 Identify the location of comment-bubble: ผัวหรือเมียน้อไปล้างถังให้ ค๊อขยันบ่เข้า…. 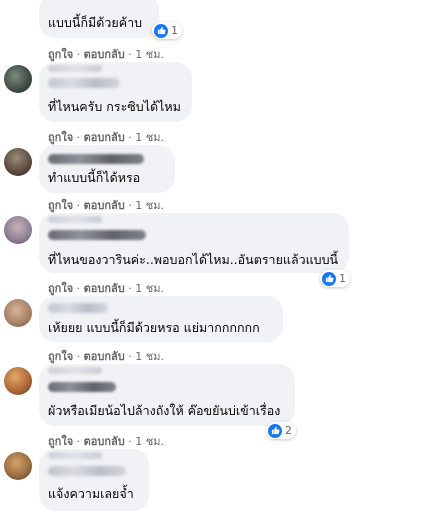
(167, 395).